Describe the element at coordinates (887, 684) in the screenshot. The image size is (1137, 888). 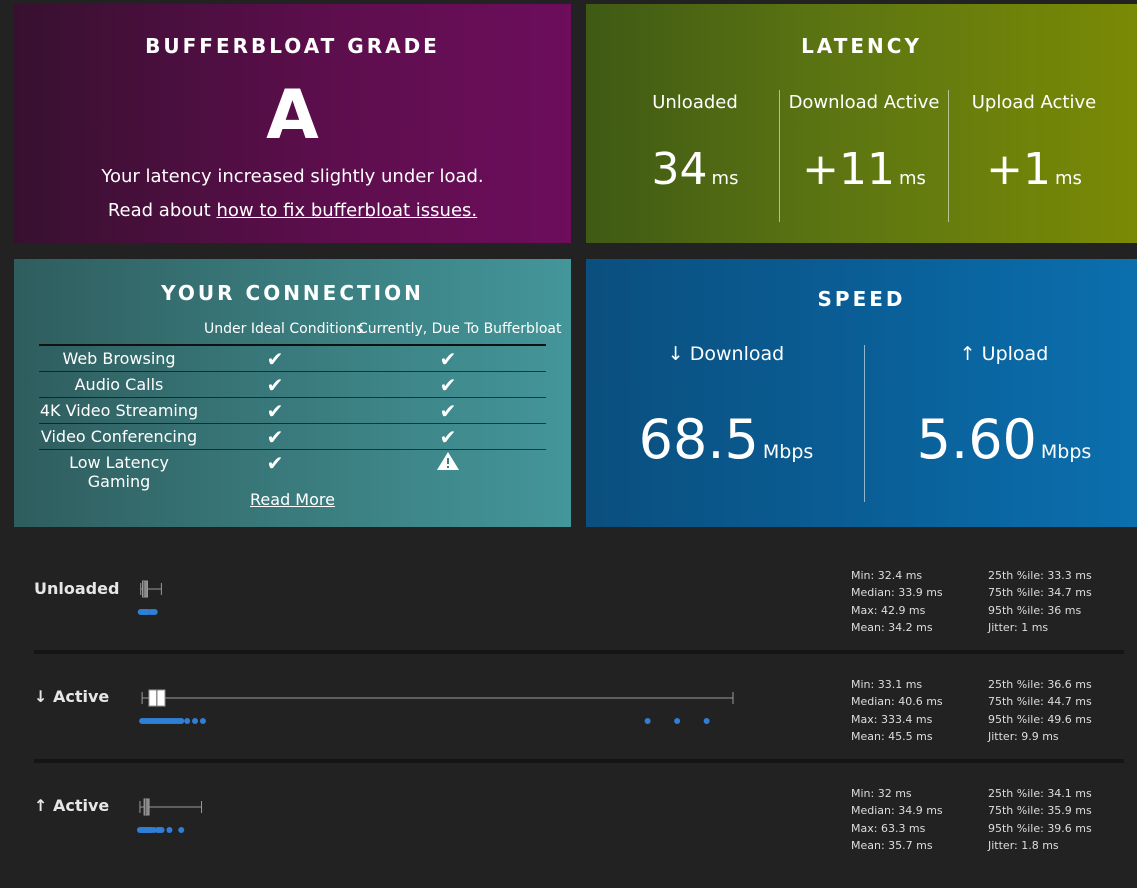
I see `stat-min: Min: 33.1 ms` at that location.